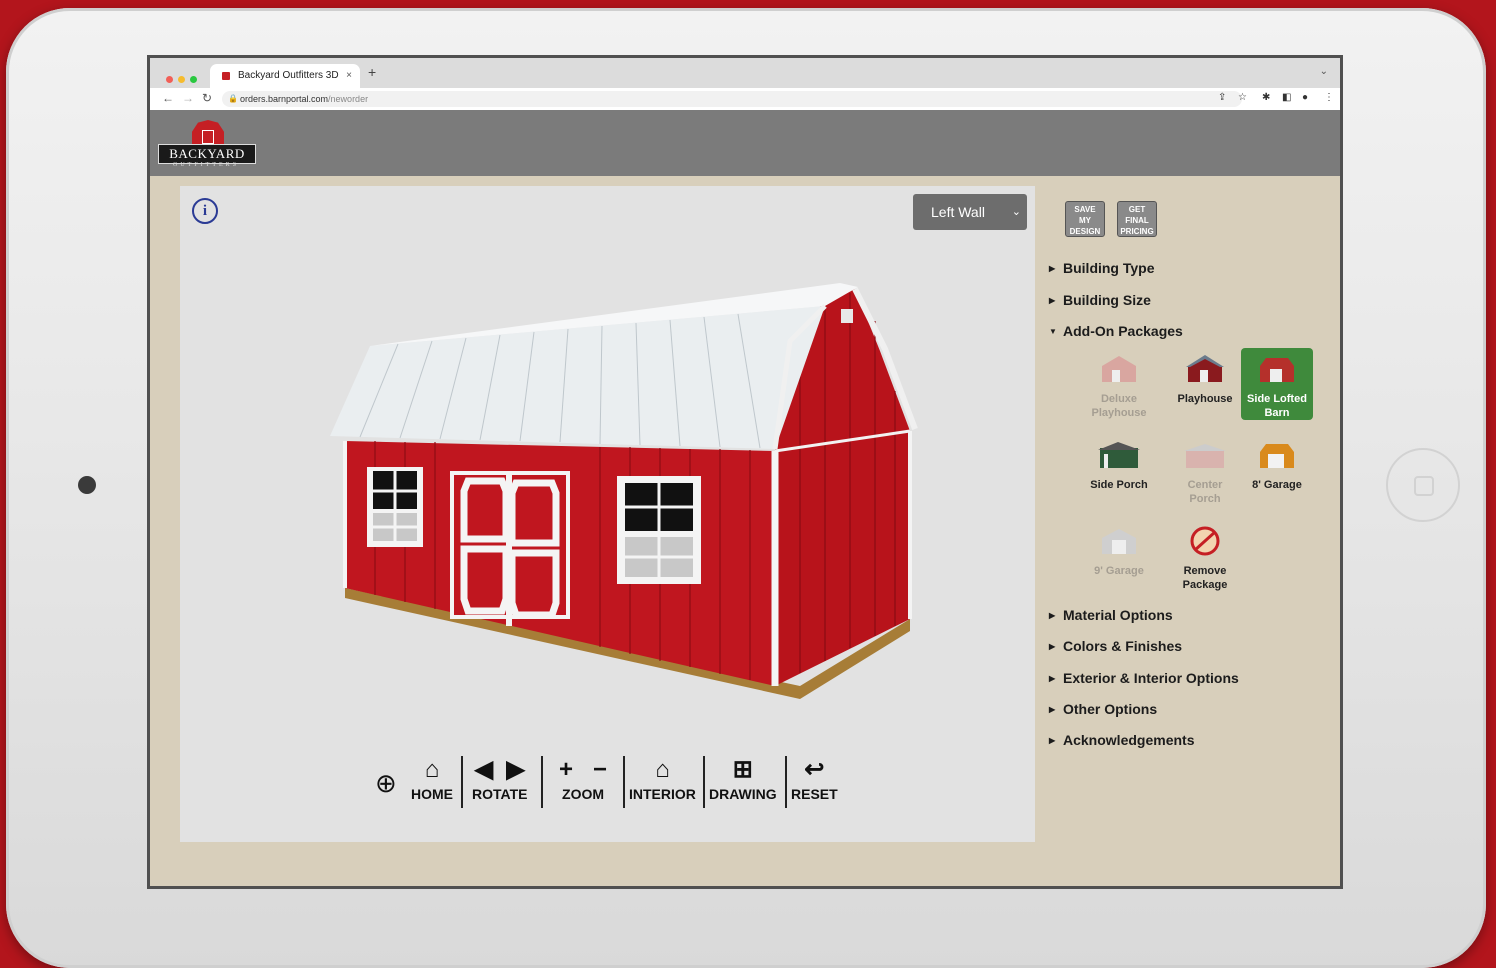 Image resolution: width=1496 pixels, height=968 pixels. I want to click on backyard-outfitters-logo: BACKYARD OUTFITTERS, so click(208, 144).